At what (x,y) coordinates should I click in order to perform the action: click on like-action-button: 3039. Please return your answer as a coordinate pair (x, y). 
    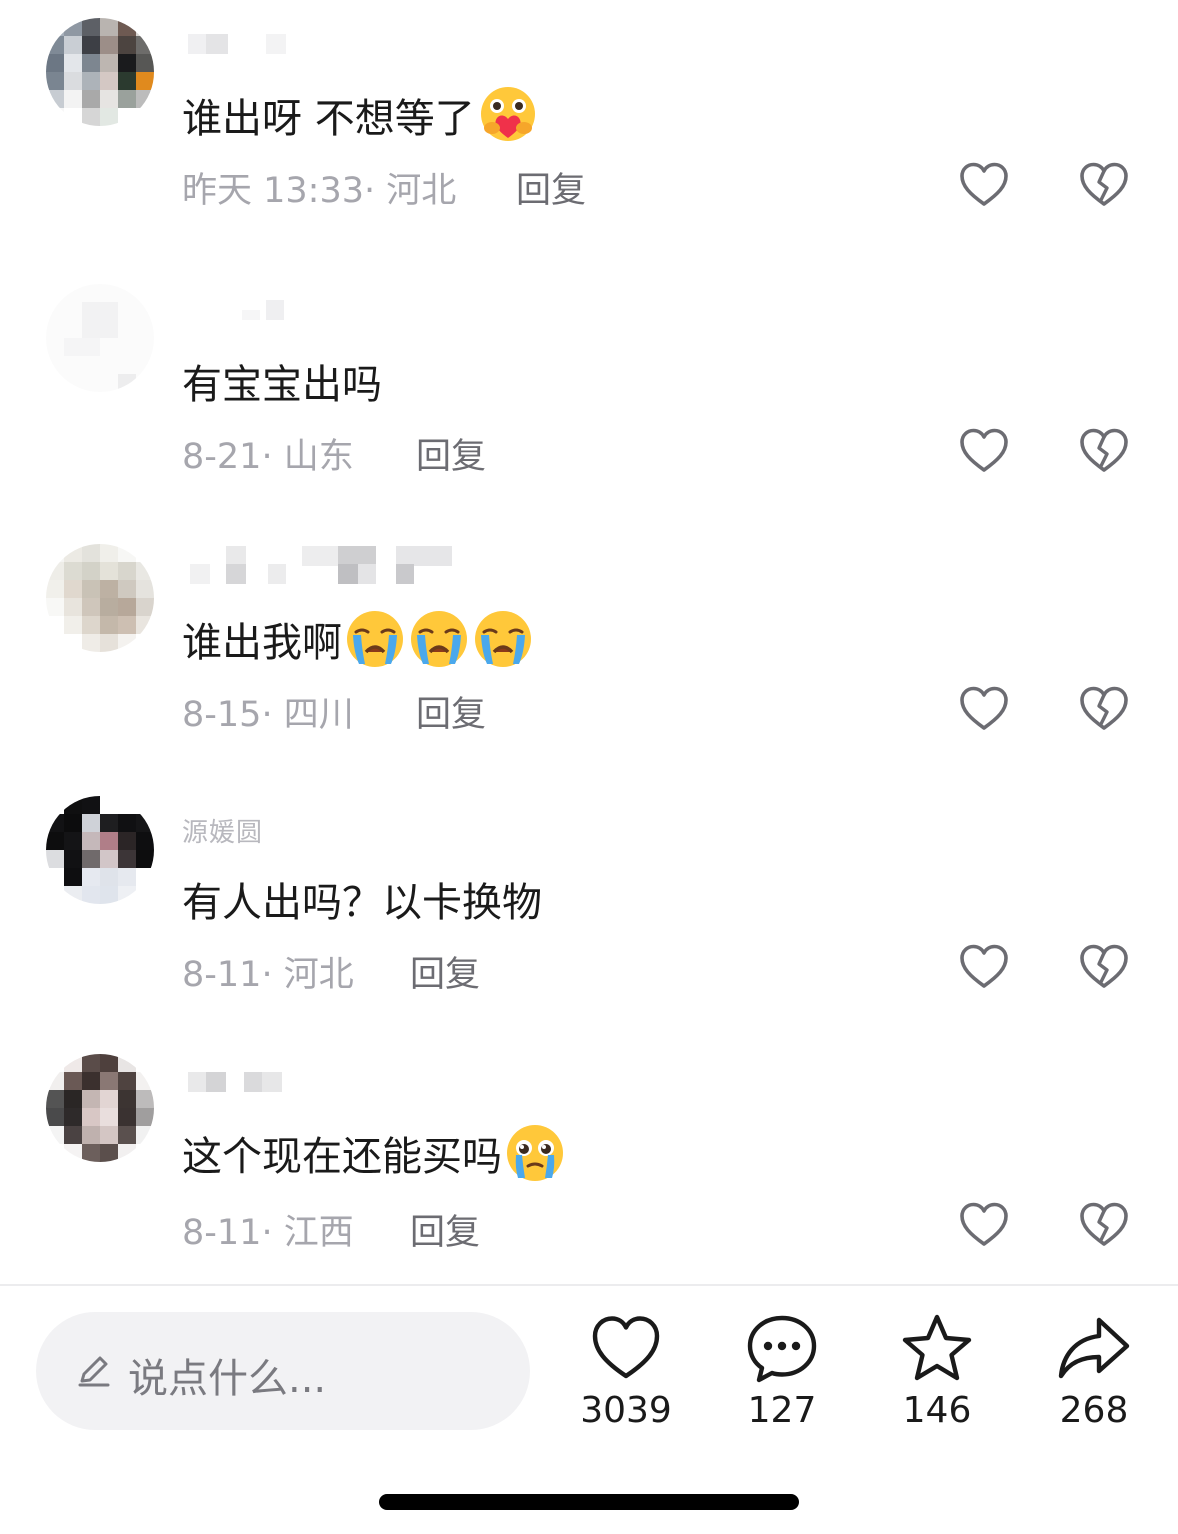
    Looking at the image, I should click on (626, 1372).